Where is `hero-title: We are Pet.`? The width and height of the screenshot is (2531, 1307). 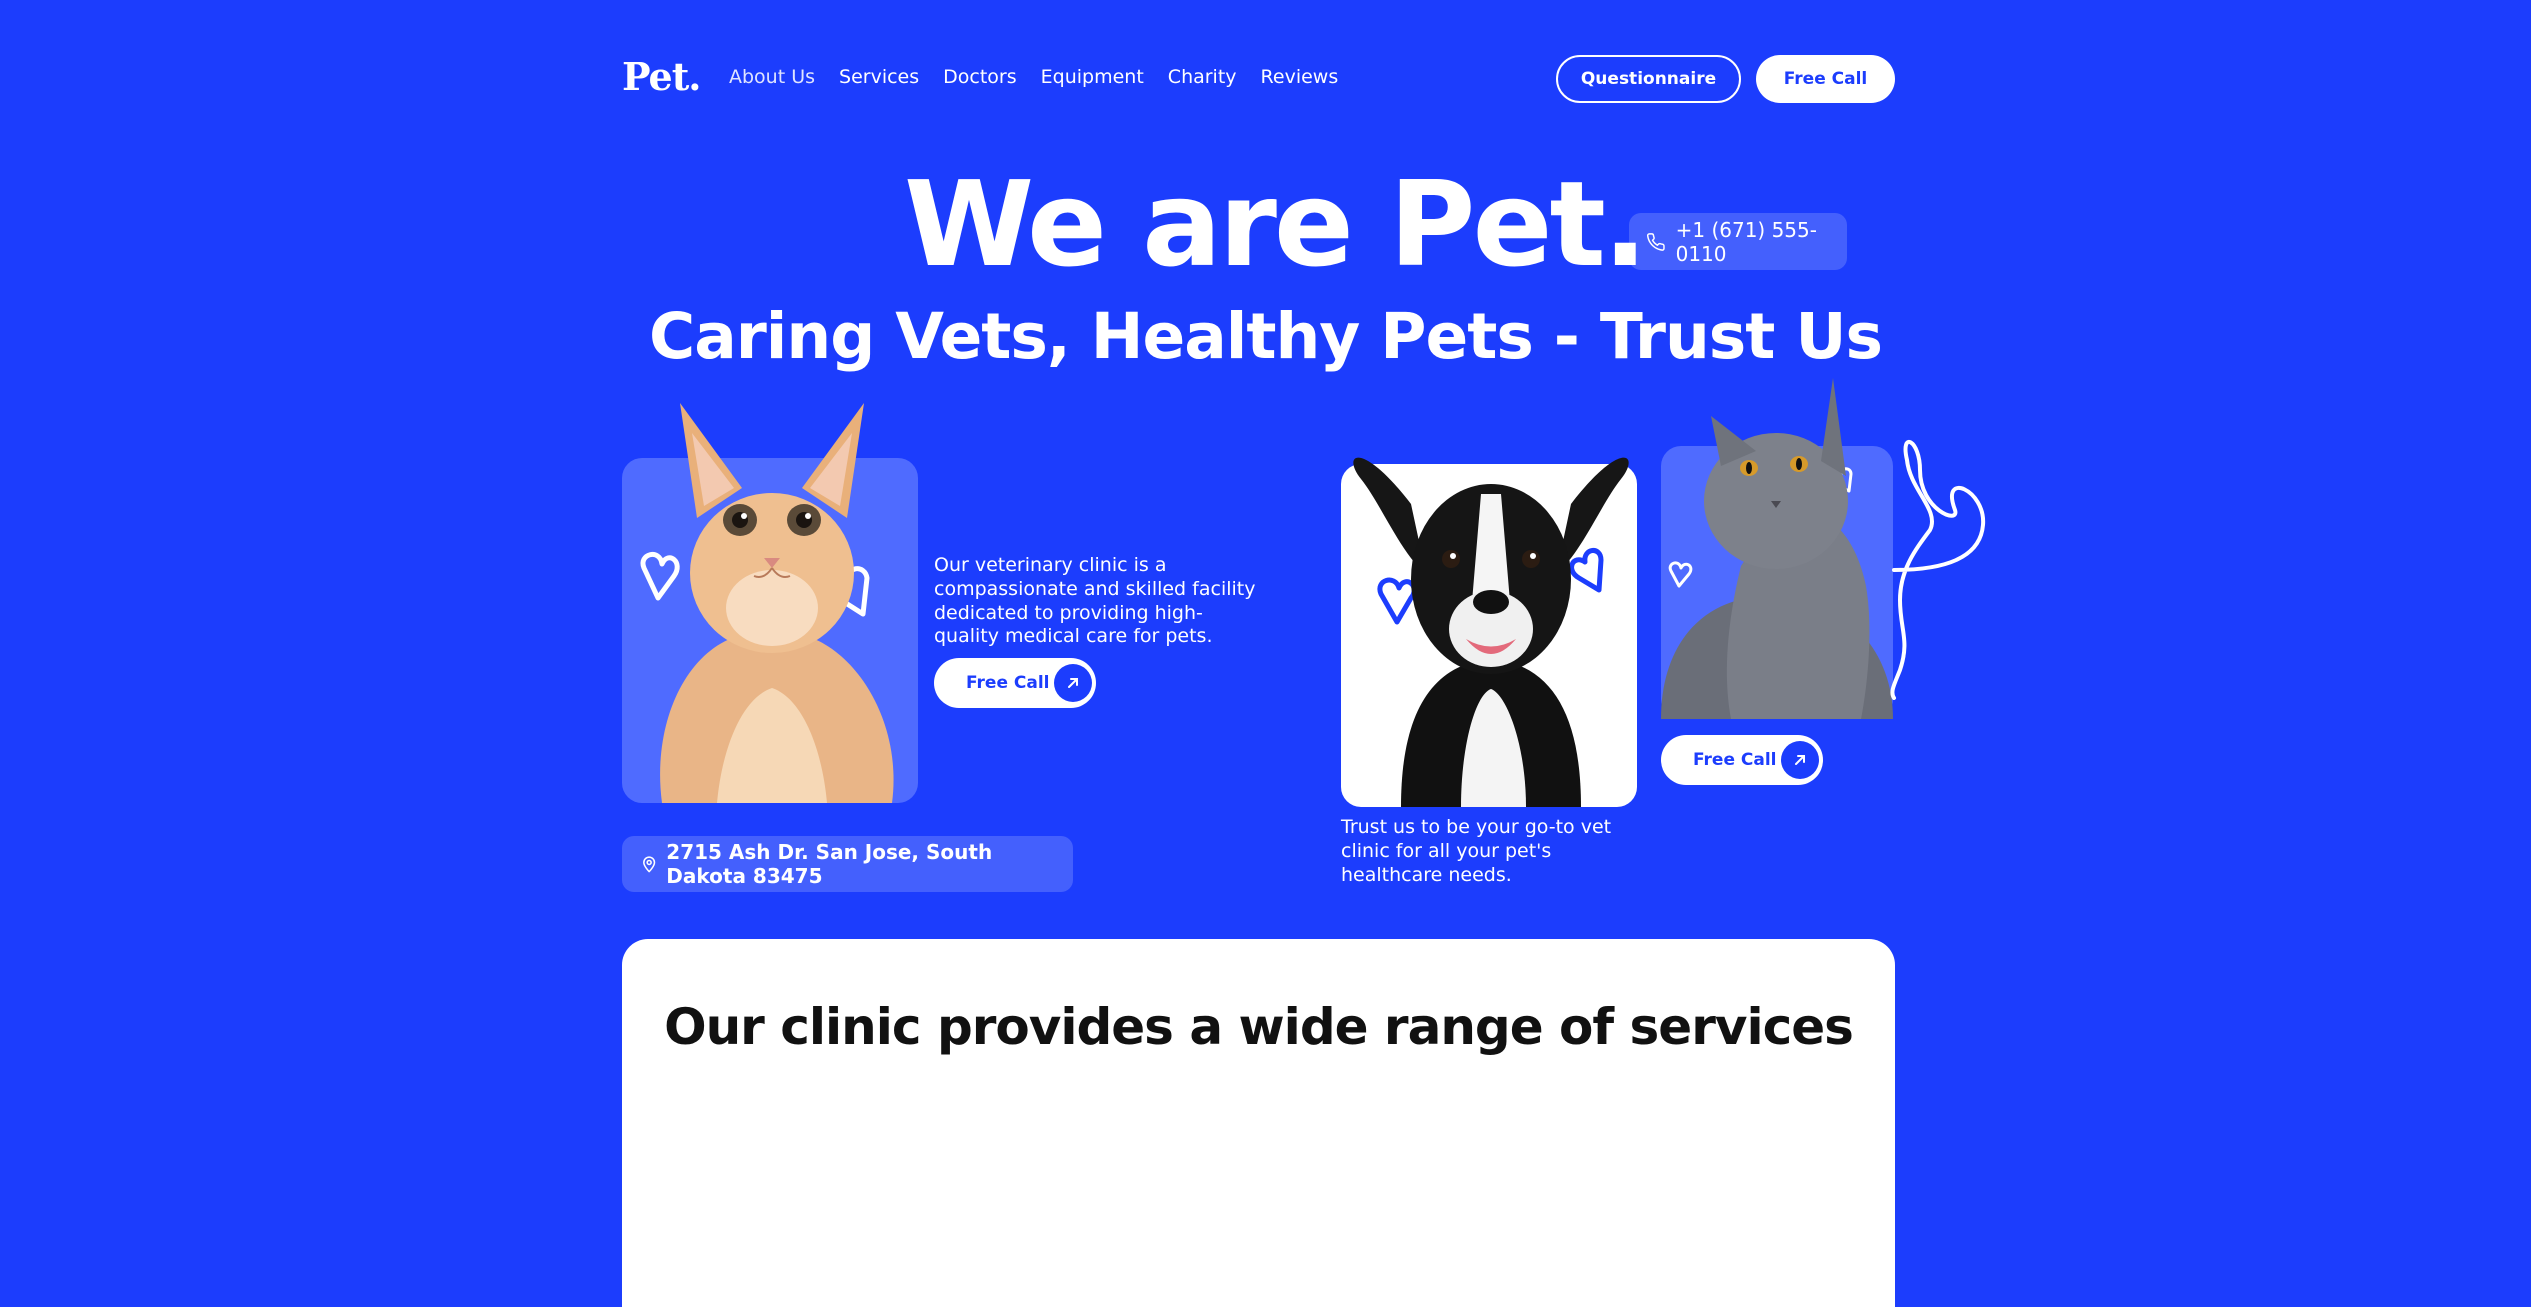
hero-title: We are Pet. is located at coordinates (1276, 224).